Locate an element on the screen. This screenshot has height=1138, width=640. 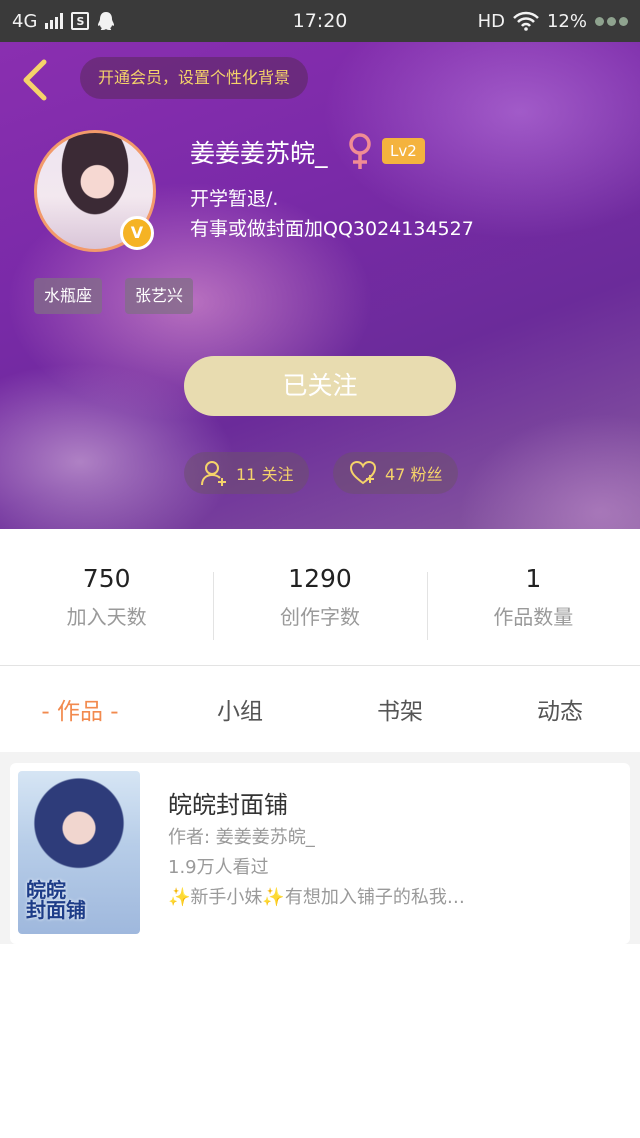
stat-label: 加入天数 is located at coordinates (106, 617).